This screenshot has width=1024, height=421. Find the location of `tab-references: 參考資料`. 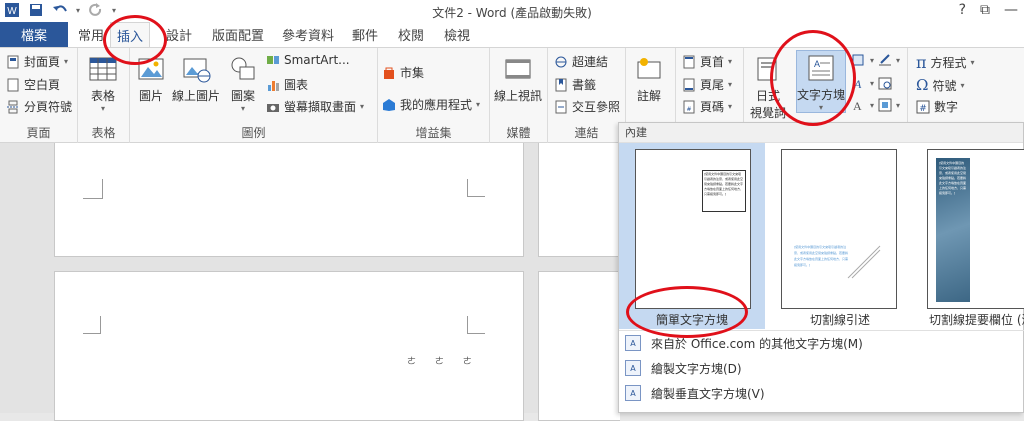

tab-references: 參考資料 is located at coordinates (308, 34).